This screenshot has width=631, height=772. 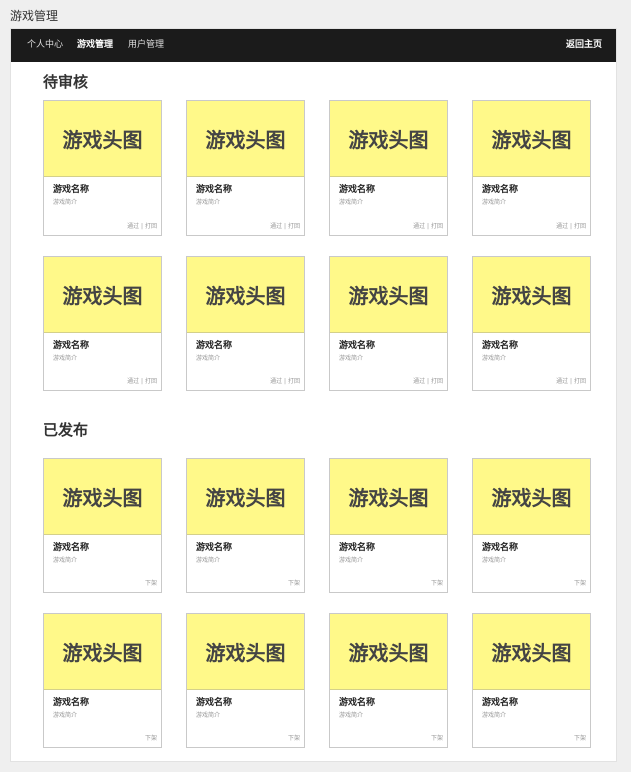 I want to click on back-to-home-link: 返回主页, so click(x=584, y=45).